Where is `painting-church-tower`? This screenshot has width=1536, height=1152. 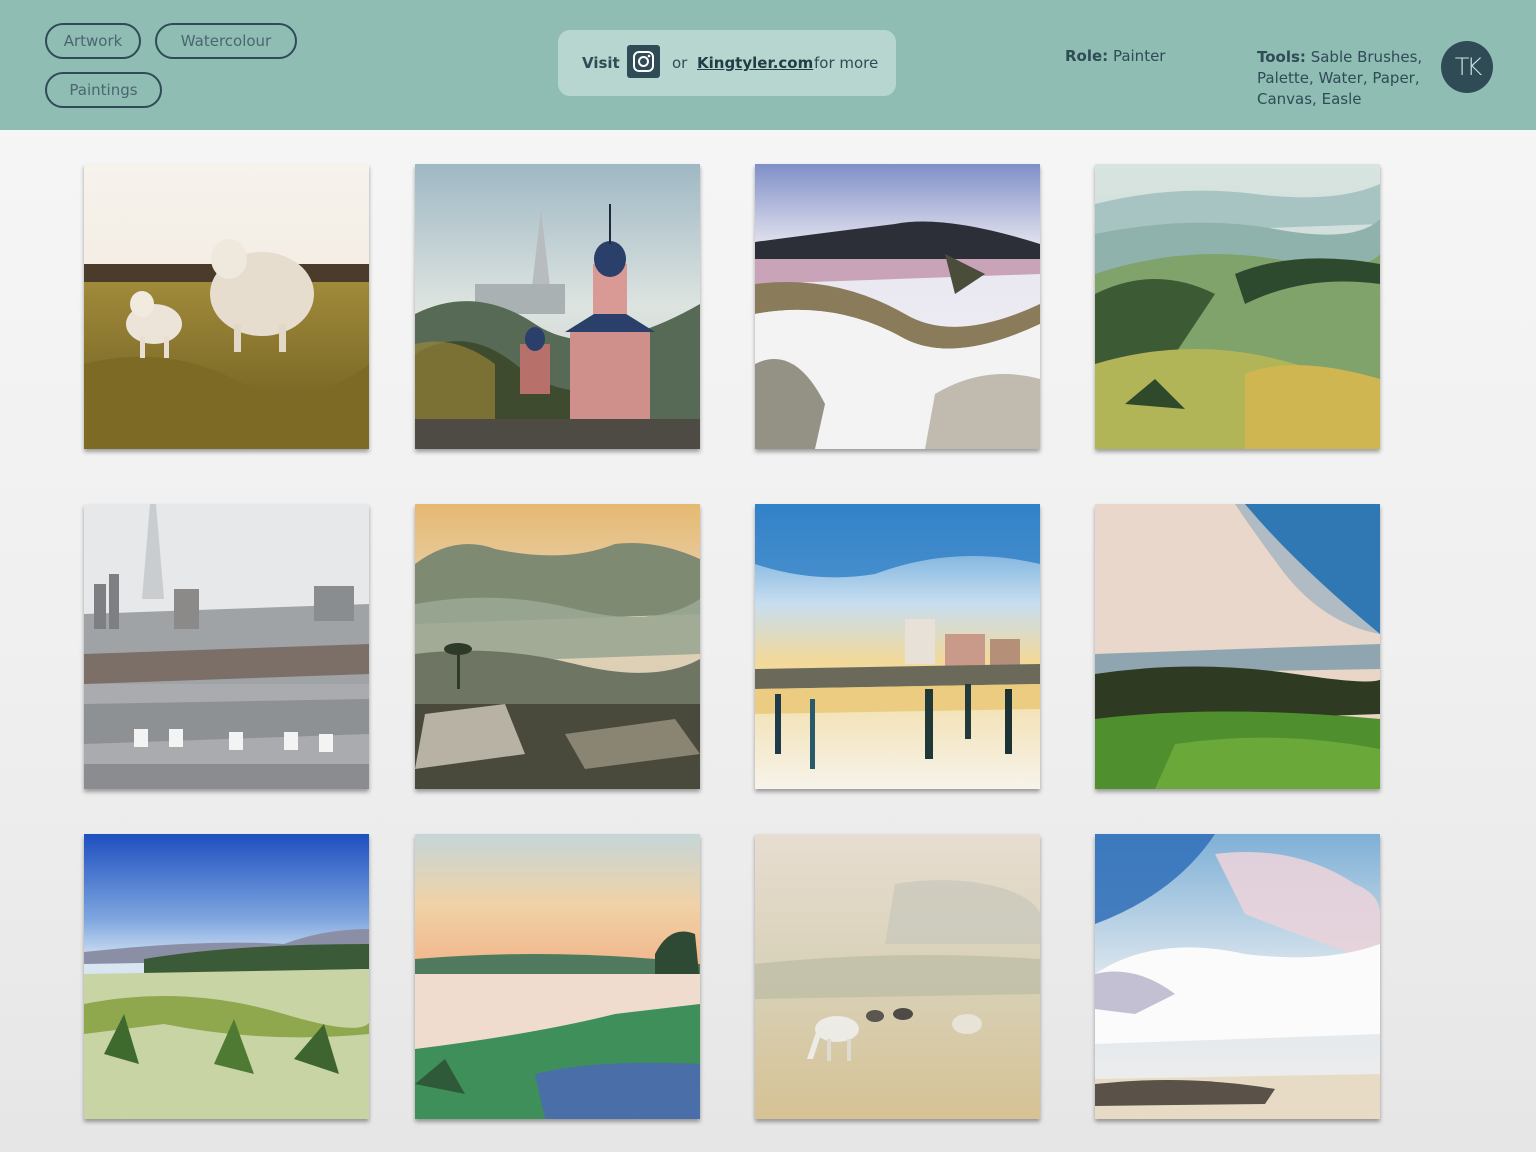
painting-church-tower is located at coordinates (557, 306).